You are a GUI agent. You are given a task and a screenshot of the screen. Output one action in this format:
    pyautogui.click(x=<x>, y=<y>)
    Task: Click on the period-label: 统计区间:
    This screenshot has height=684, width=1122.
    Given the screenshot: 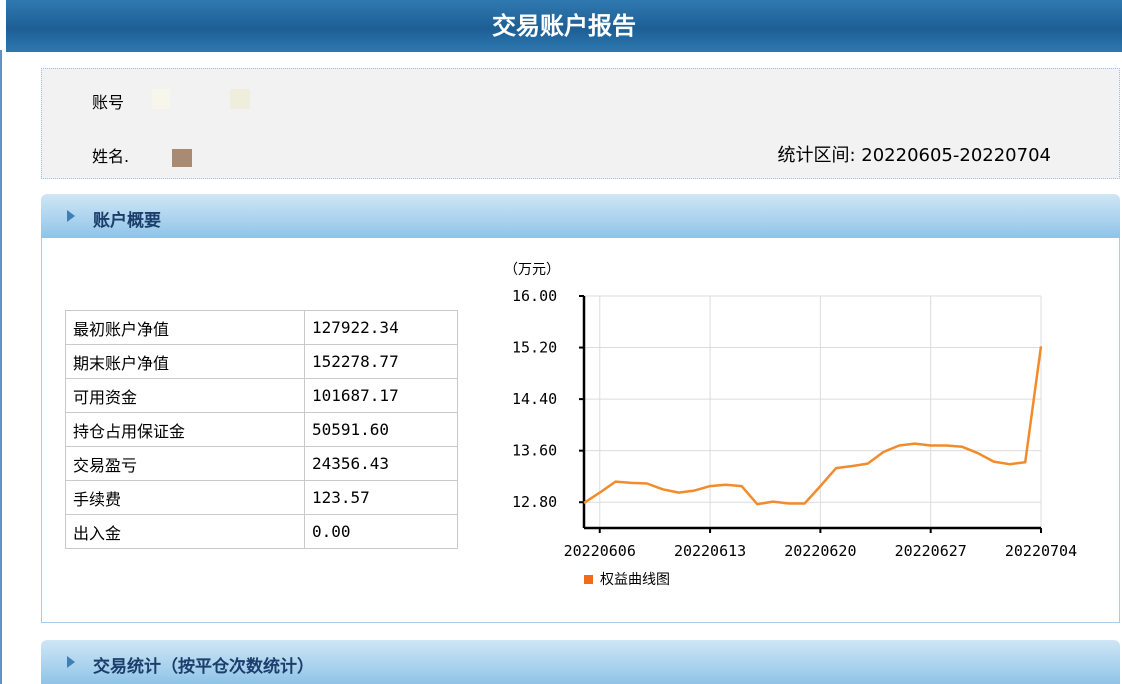 What is the action you would take?
    pyautogui.click(x=816, y=155)
    